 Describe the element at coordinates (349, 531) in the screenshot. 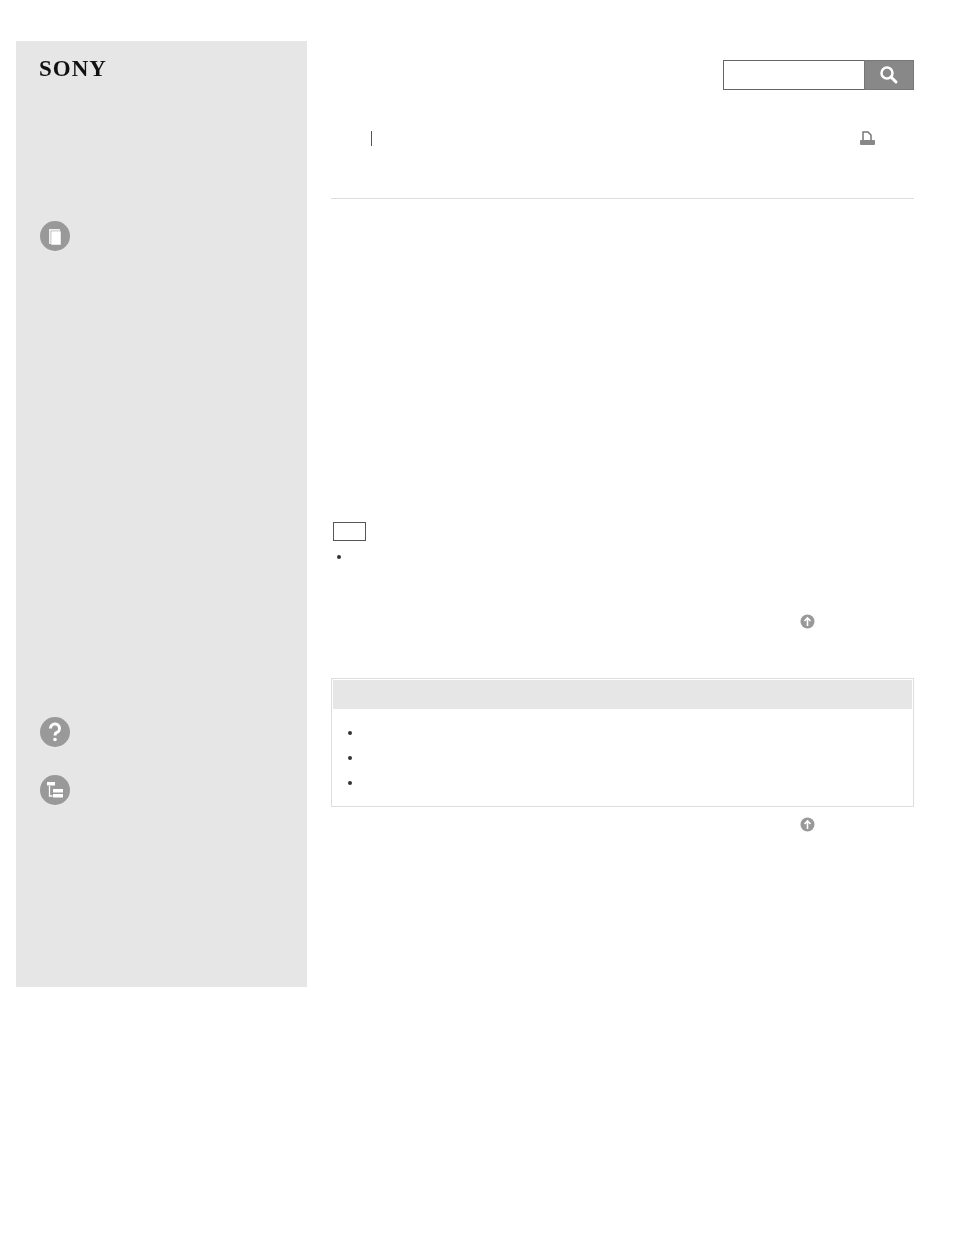

I see `note-label` at that location.